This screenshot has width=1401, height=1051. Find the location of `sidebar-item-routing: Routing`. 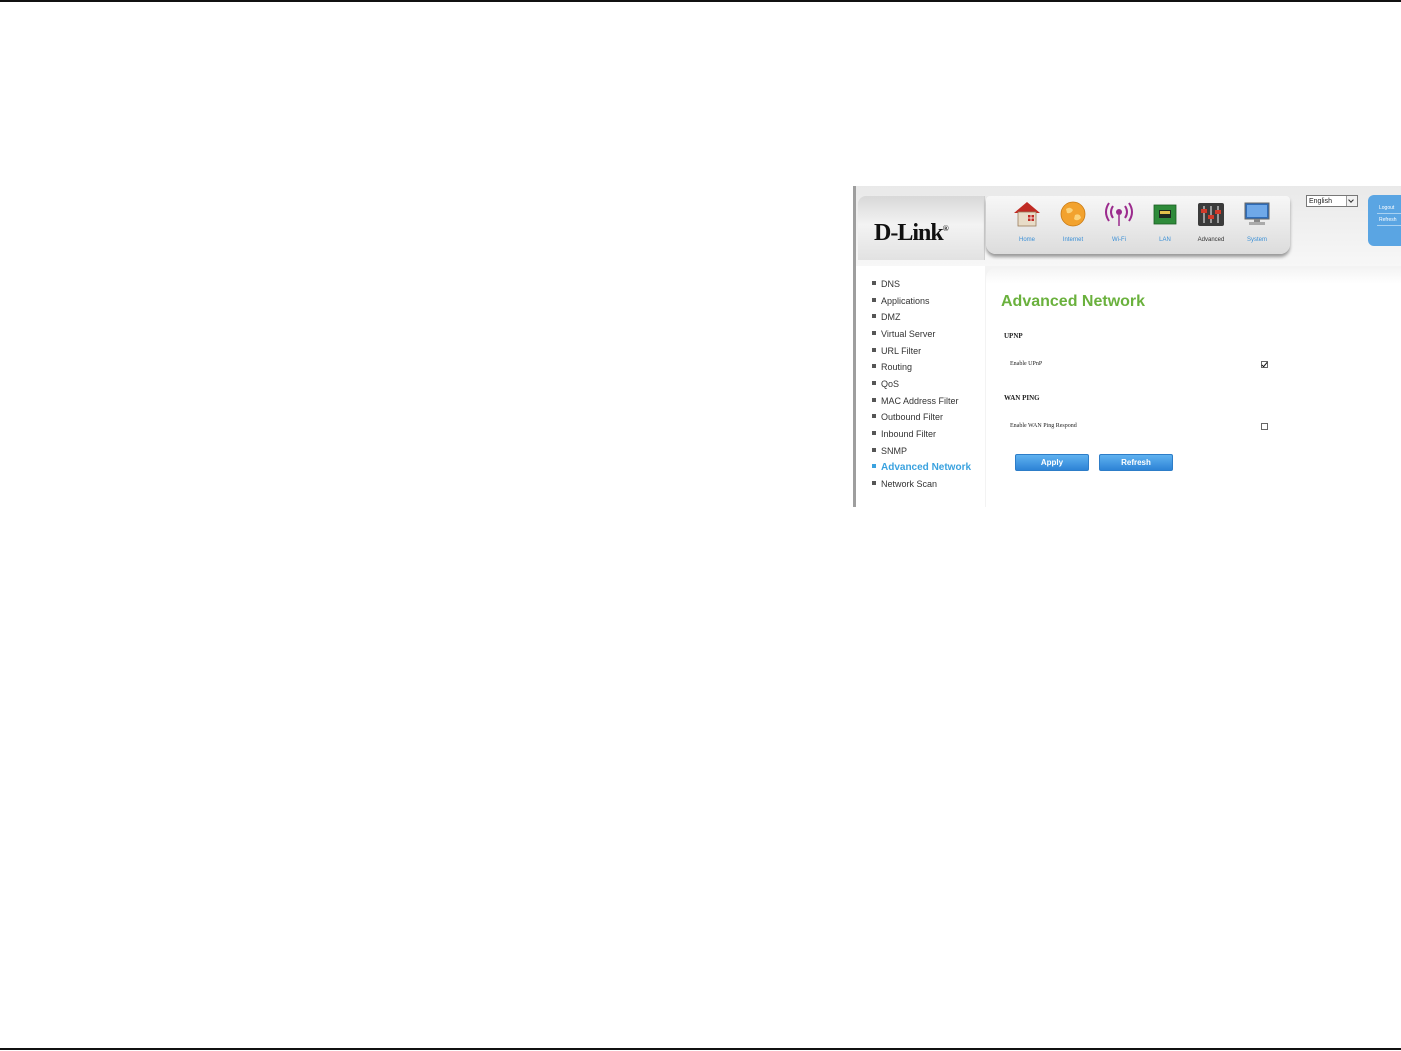

sidebar-item-routing: Routing is located at coordinates (892, 367).